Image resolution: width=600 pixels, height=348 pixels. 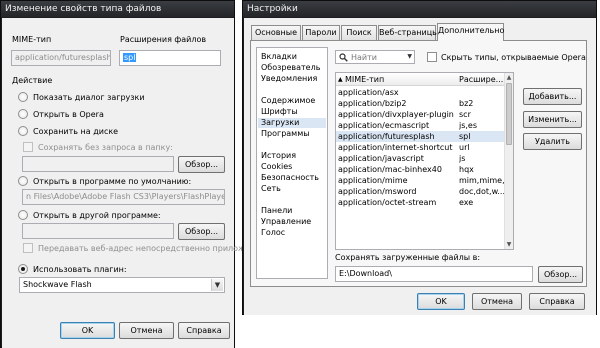 What do you see at coordinates (292, 123) in the screenshot?
I see `category-item-downloads: Загрузки` at bounding box center [292, 123].